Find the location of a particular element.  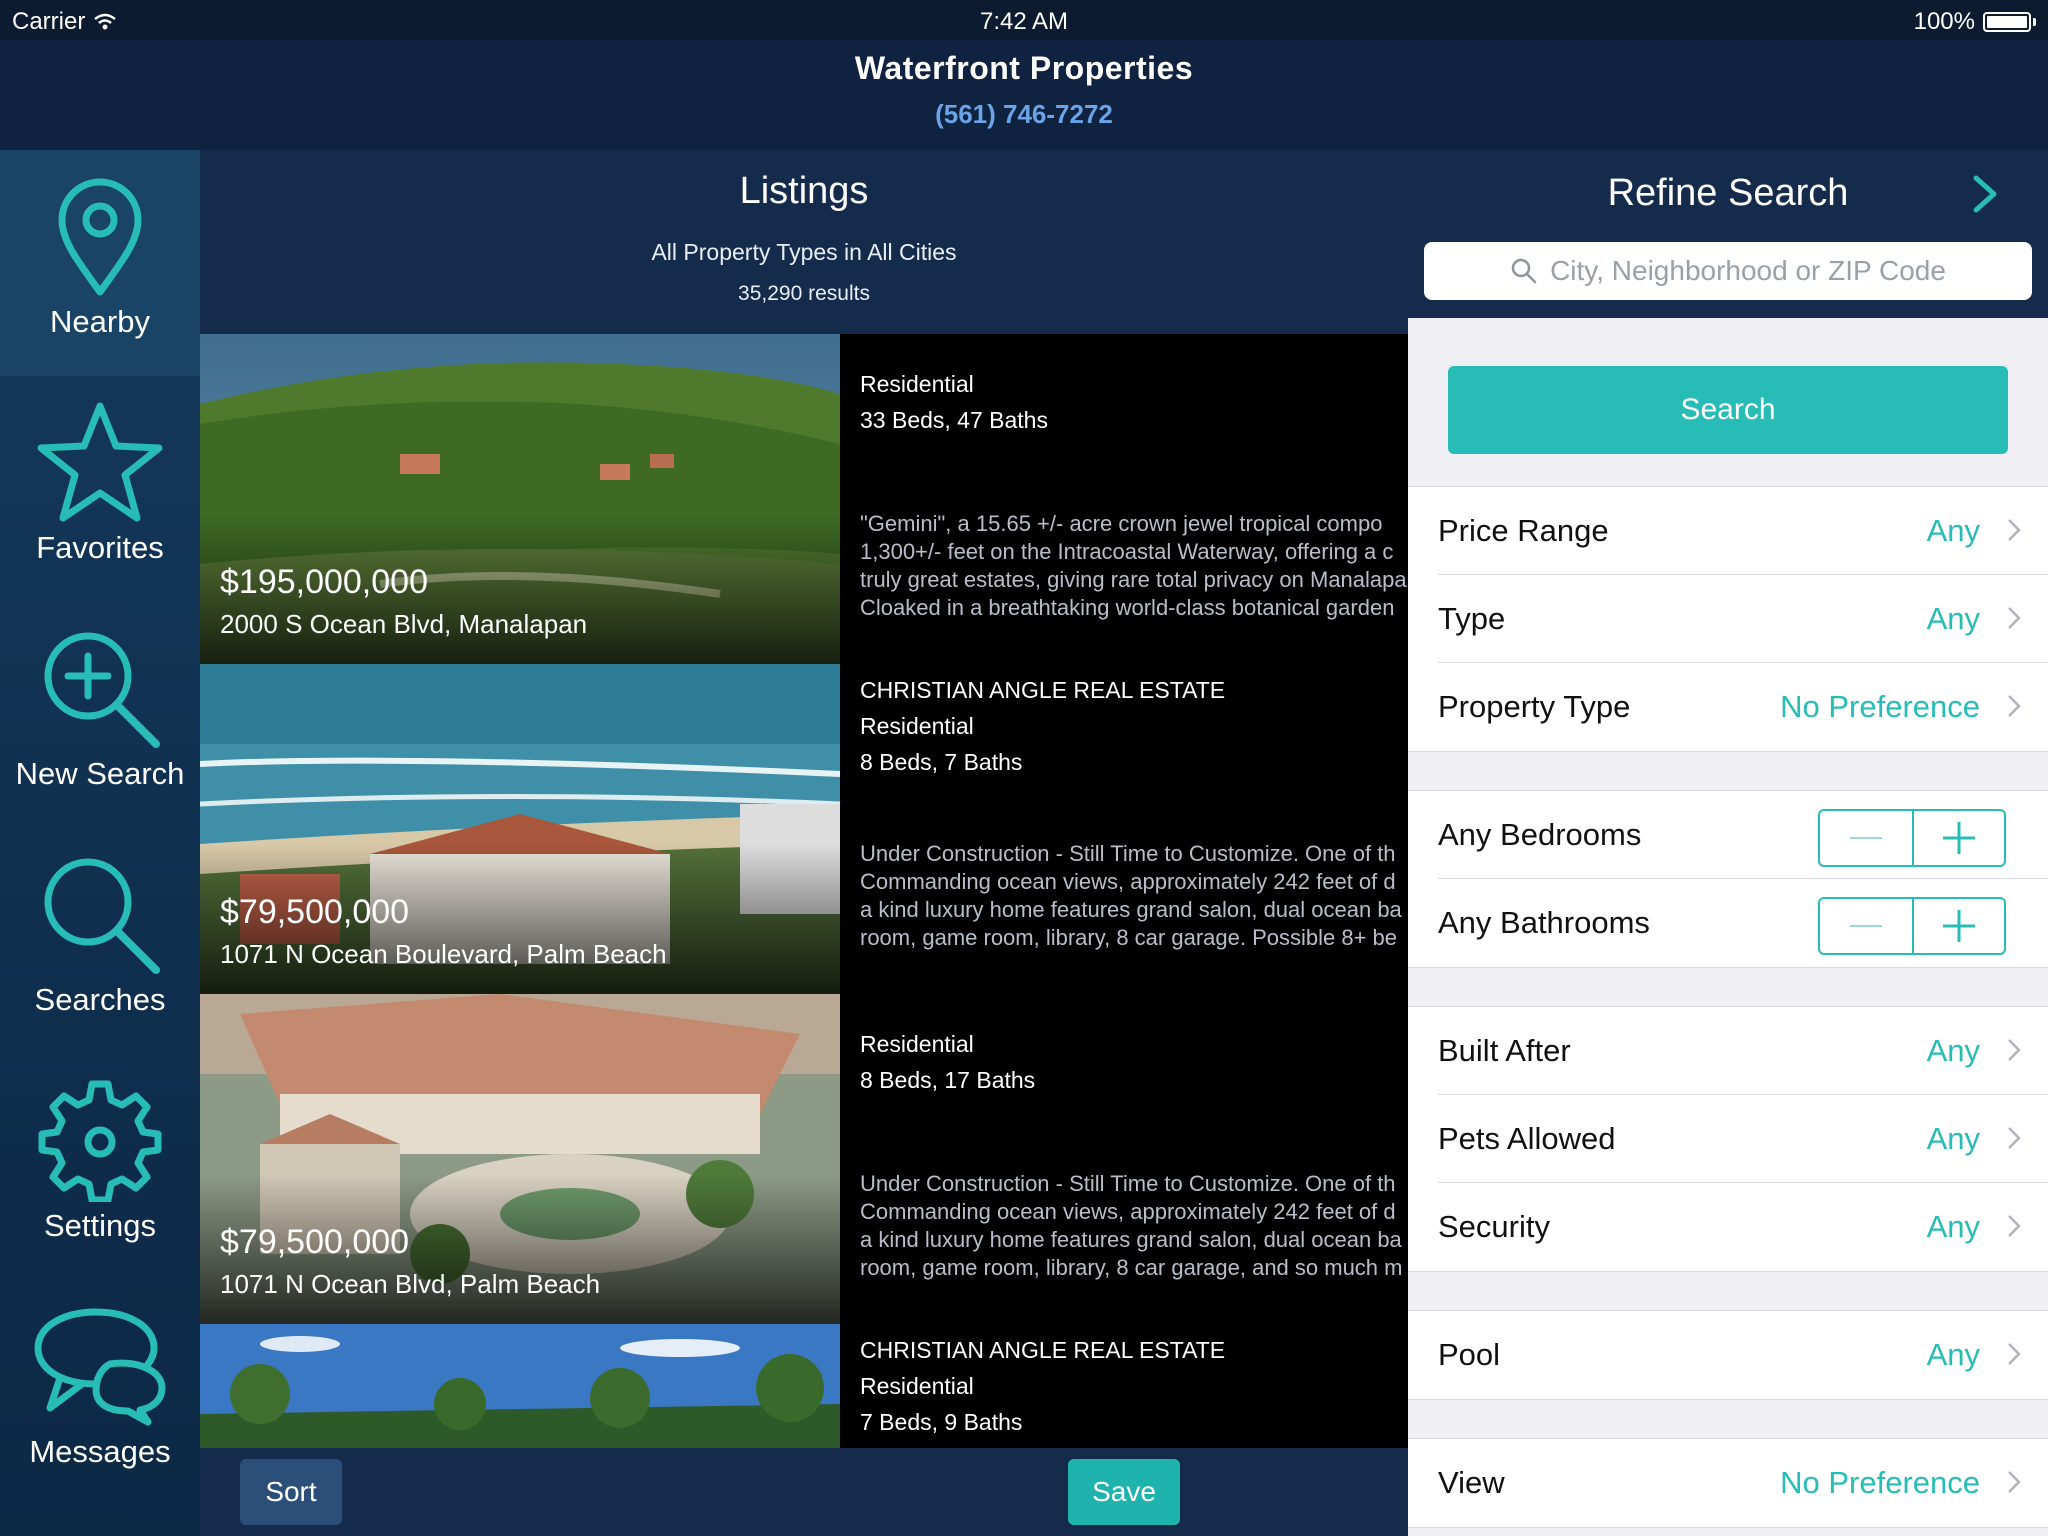

sidebar-label-settings: Settings is located at coordinates (99, 1225).